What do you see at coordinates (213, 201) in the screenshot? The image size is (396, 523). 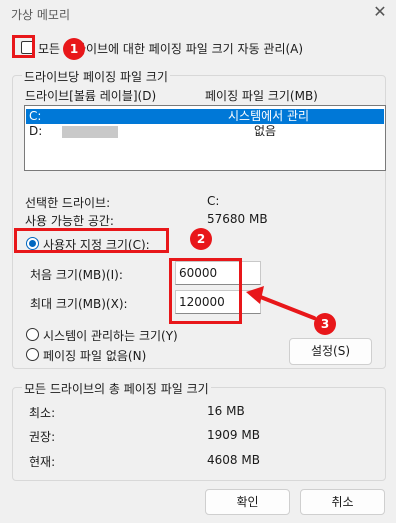 I see `selected-drive-value: C:` at bounding box center [213, 201].